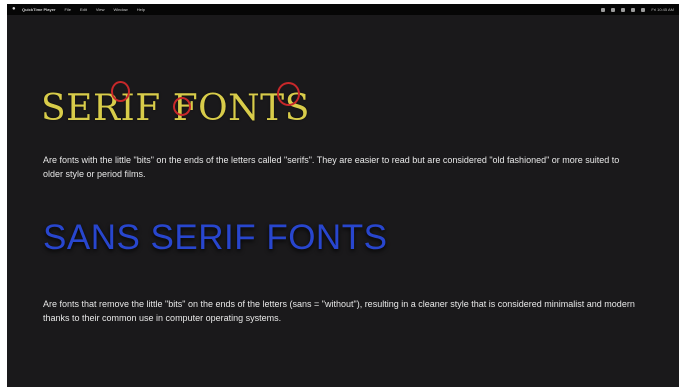 This screenshot has width=685, height=391. What do you see at coordinates (14, 9) in the screenshot?
I see `apple-menu-icon: ●` at bounding box center [14, 9].